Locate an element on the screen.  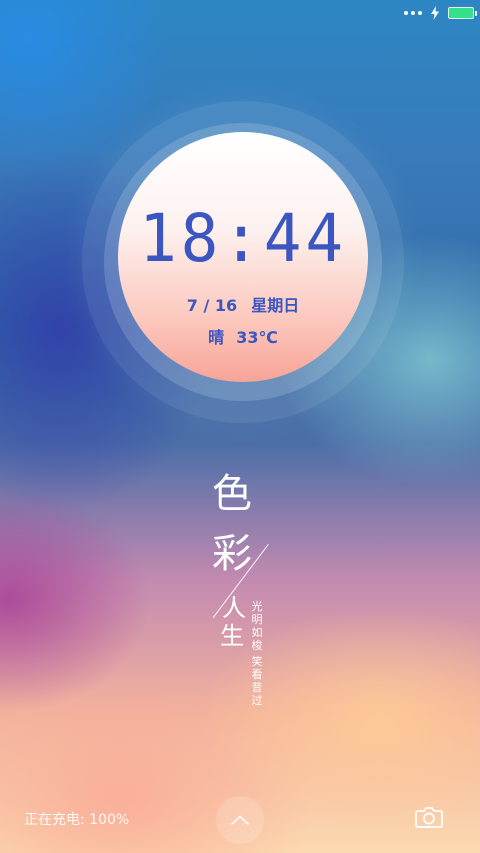
camera-icon is located at coordinates (429, 817).